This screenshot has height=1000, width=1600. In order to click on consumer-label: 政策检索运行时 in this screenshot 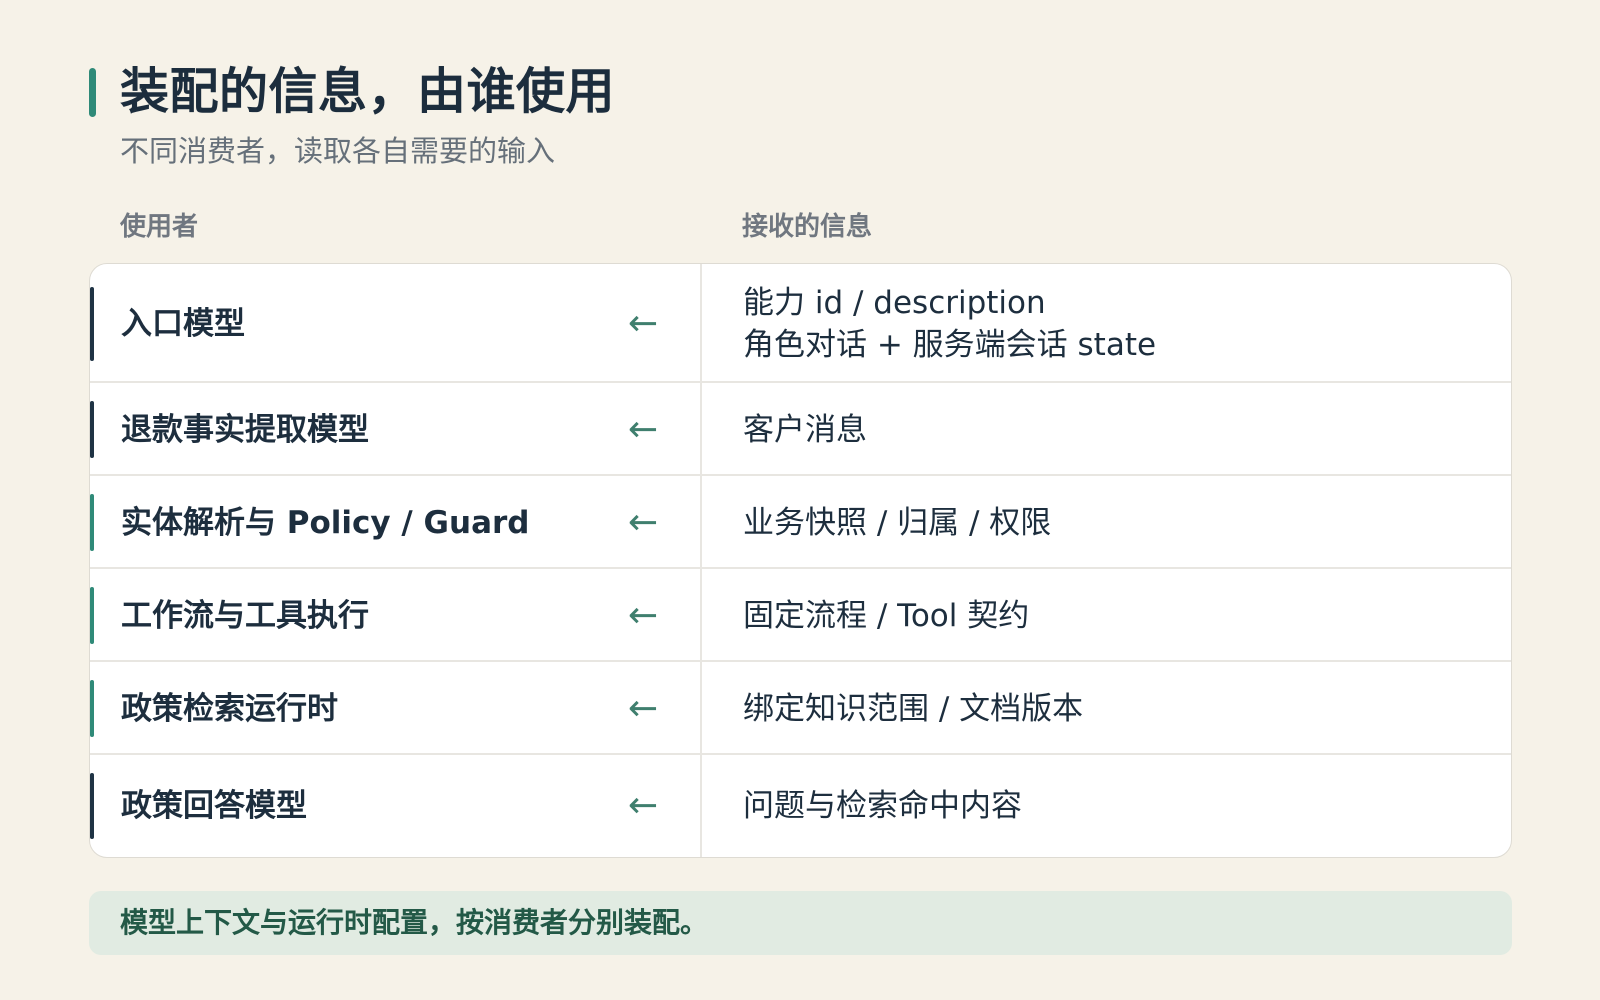, I will do `click(229, 708)`.